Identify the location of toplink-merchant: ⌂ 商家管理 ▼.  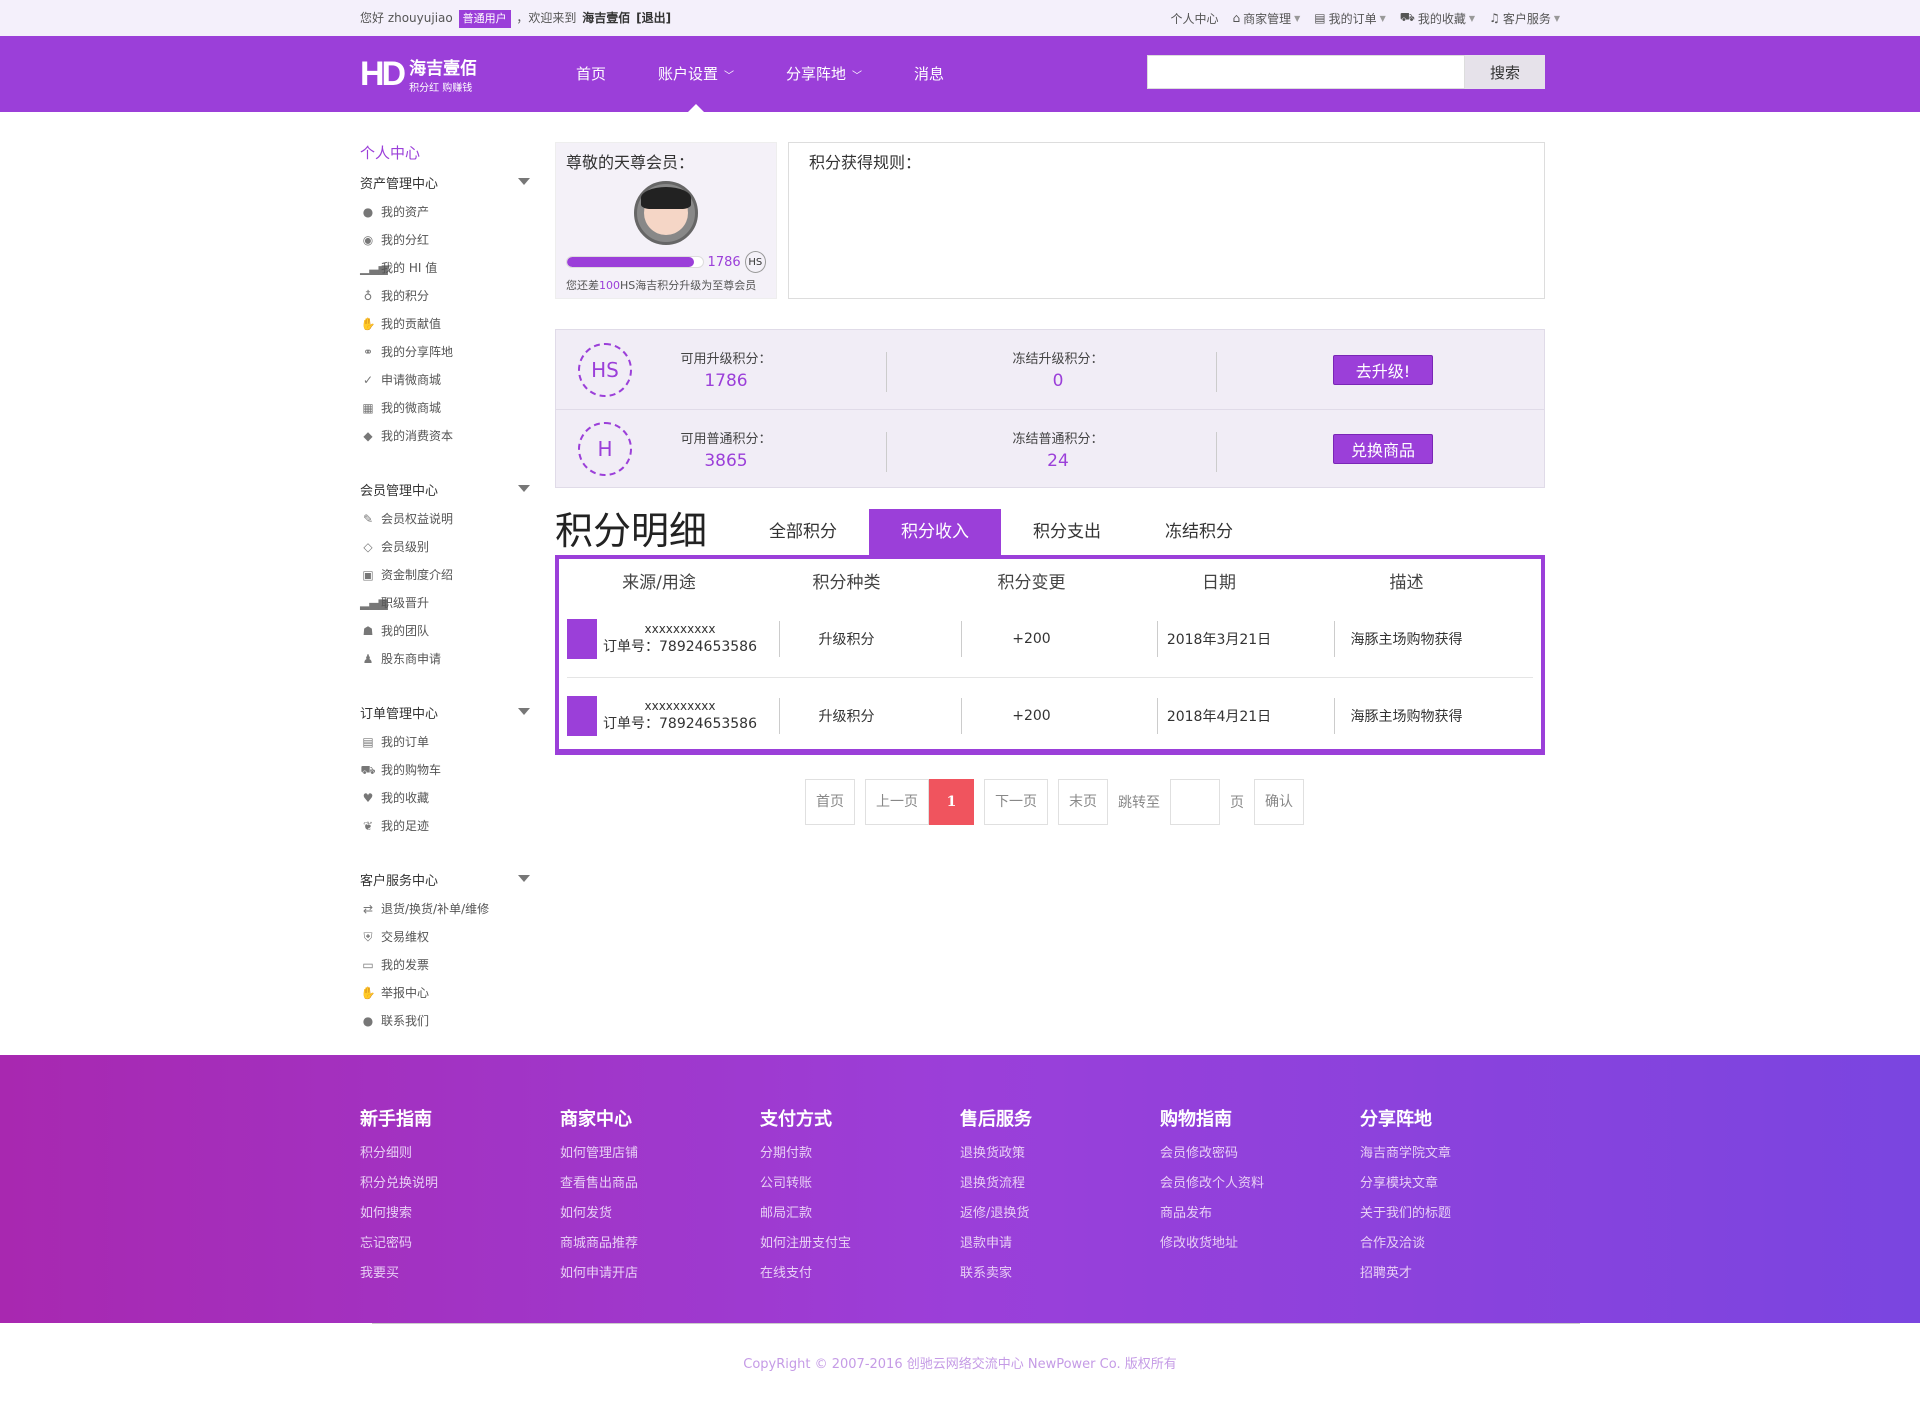
(1266, 18).